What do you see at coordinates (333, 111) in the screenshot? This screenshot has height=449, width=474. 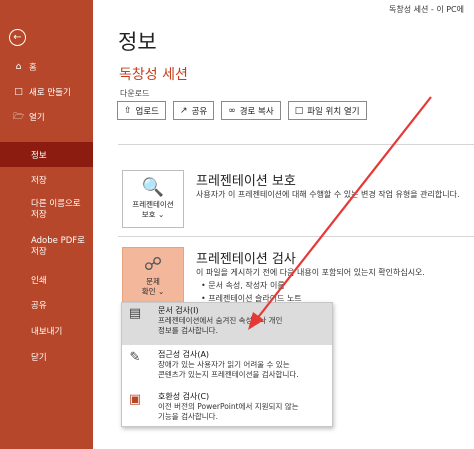 I see `open-file-location-button-label: 파일 위치 열기` at bounding box center [333, 111].